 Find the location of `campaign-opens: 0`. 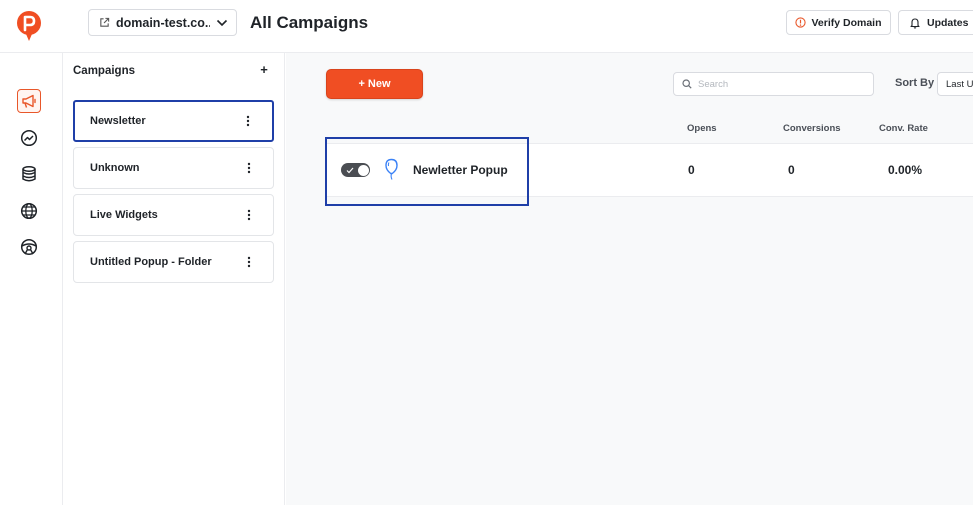

campaign-opens: 0 is located at coordinates (691, 170).